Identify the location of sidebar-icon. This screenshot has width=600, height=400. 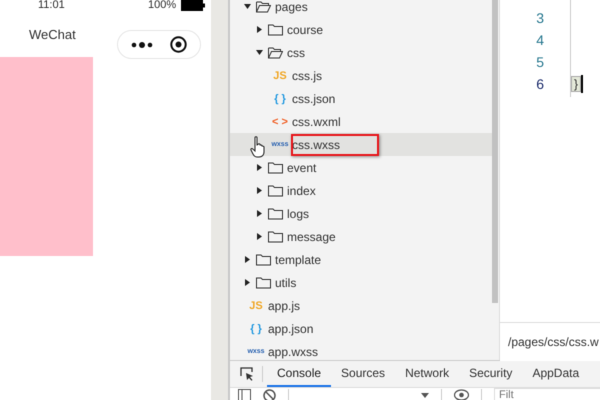
(244, 394).